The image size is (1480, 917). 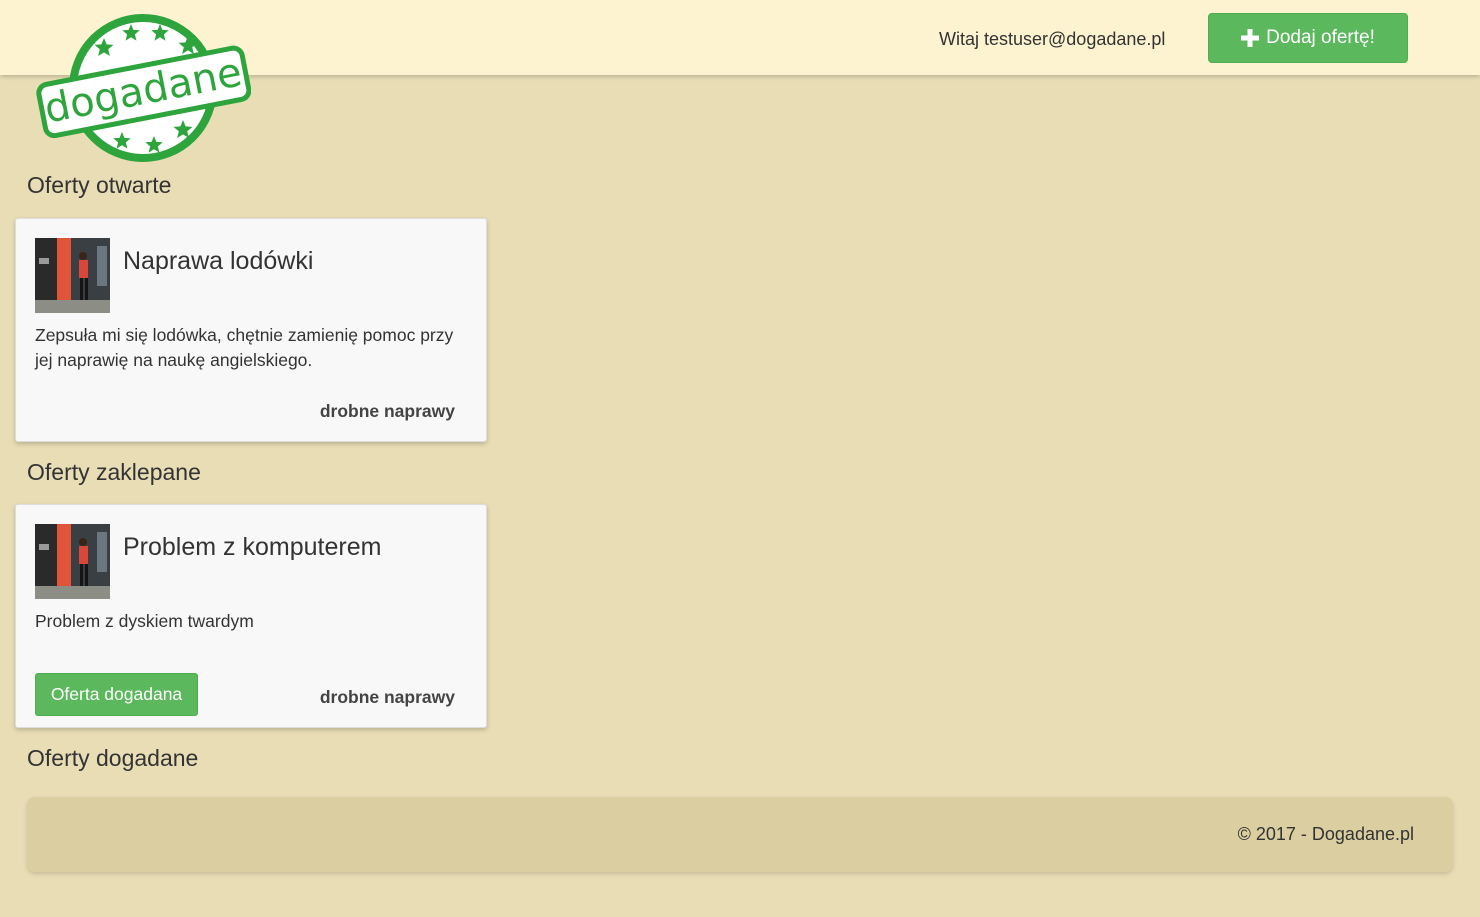 What do you see at coordinates (1052, 39) in the screenshot?
I see `user-greeting: Witaj testuser@dogadane.pl` at bounding box center [1052, 39].